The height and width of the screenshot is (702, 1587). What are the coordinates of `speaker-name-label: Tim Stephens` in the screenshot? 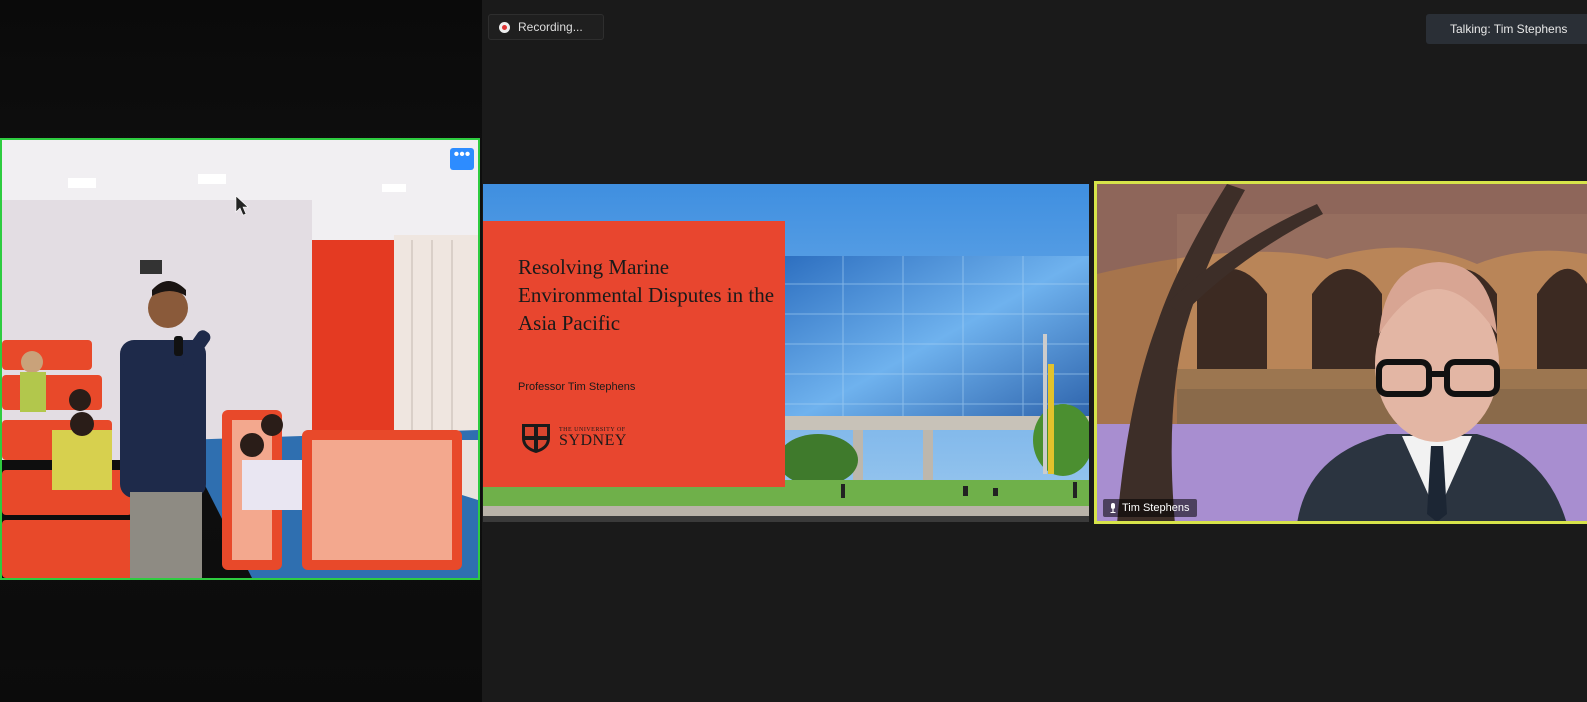 It's located at (1156, 508).